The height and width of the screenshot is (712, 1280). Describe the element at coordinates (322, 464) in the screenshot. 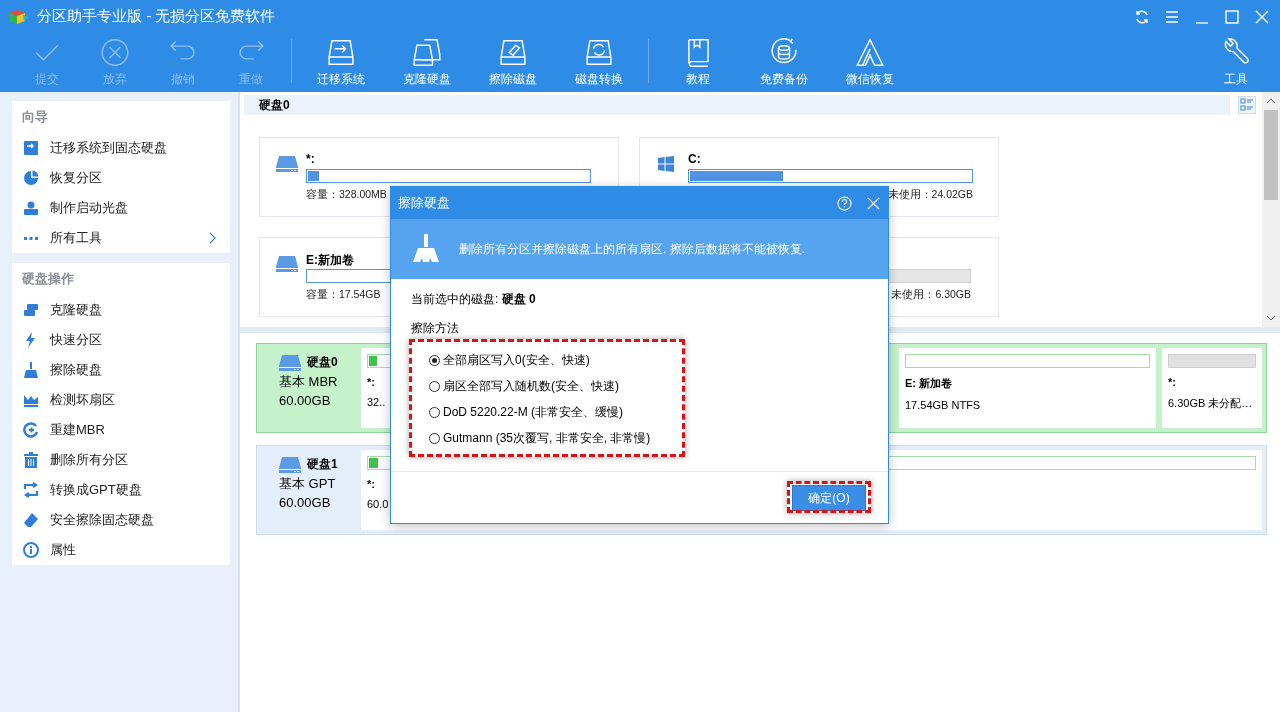

I see `disk-name: 硬盘1` at that location.